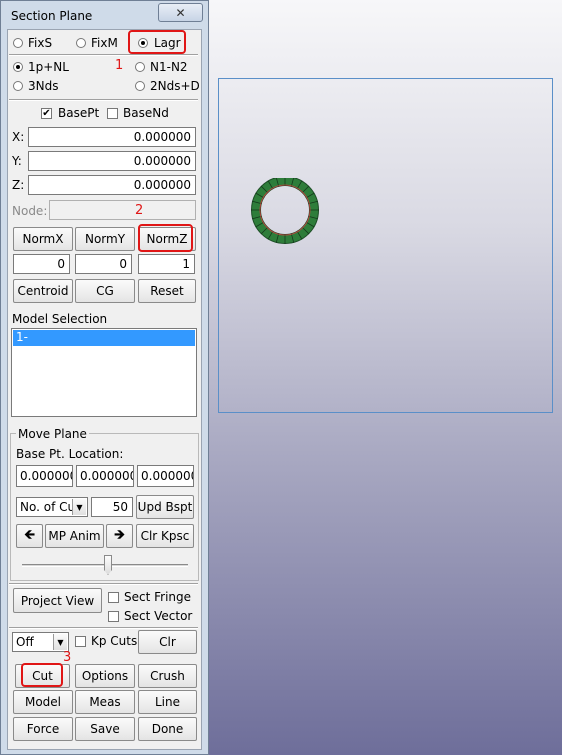 The width and height of the screenshot is (562, 755). Describe the element at coordinates (40, 43) in the screenshot. I see `fixs-label: FixS` at that location.